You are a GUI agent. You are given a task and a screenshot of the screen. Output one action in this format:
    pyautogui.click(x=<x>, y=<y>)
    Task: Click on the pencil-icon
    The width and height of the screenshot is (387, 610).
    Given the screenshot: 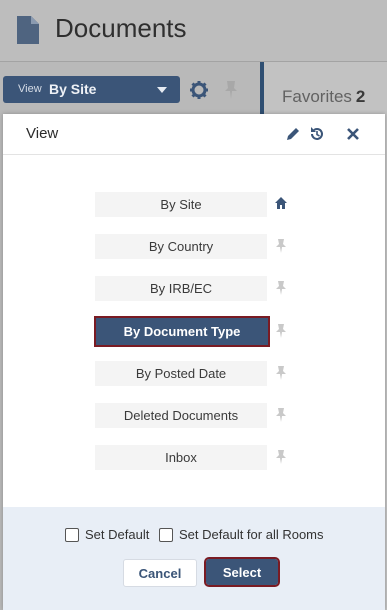 What is the action you would take?
    pyautogui.click(x=293, y=134)
    